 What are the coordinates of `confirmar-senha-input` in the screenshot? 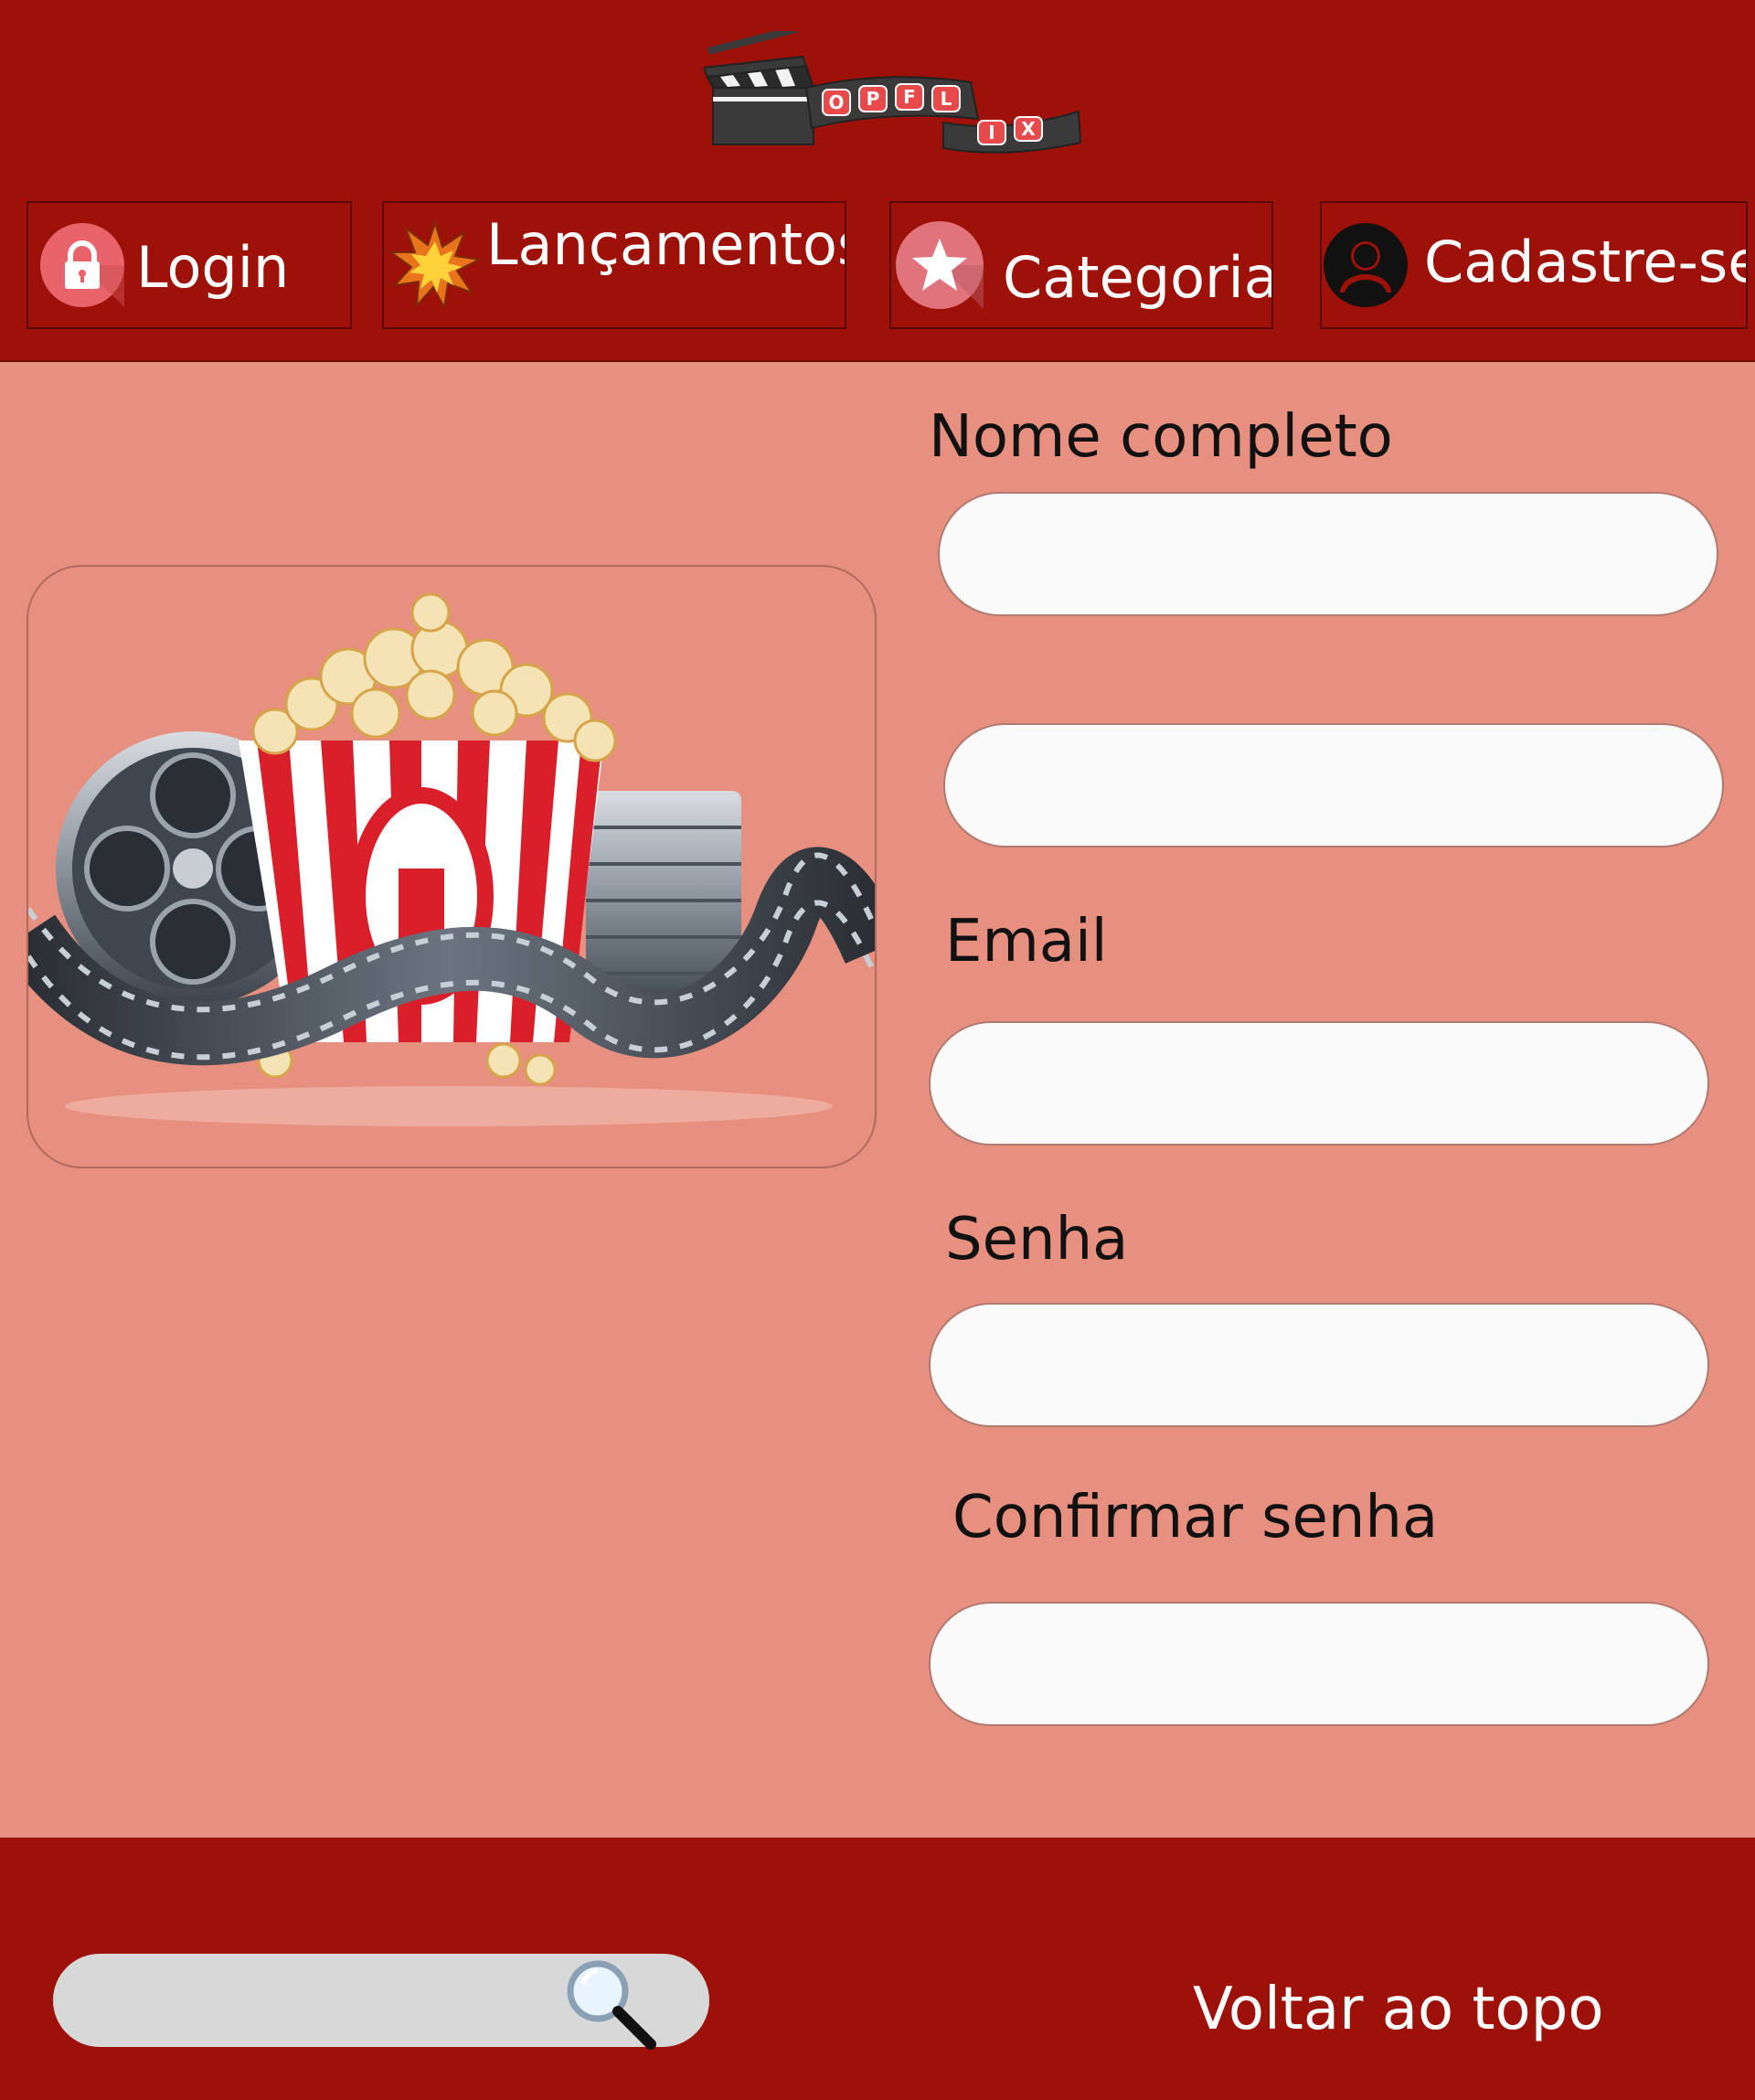 It's located at (1319, 1664).